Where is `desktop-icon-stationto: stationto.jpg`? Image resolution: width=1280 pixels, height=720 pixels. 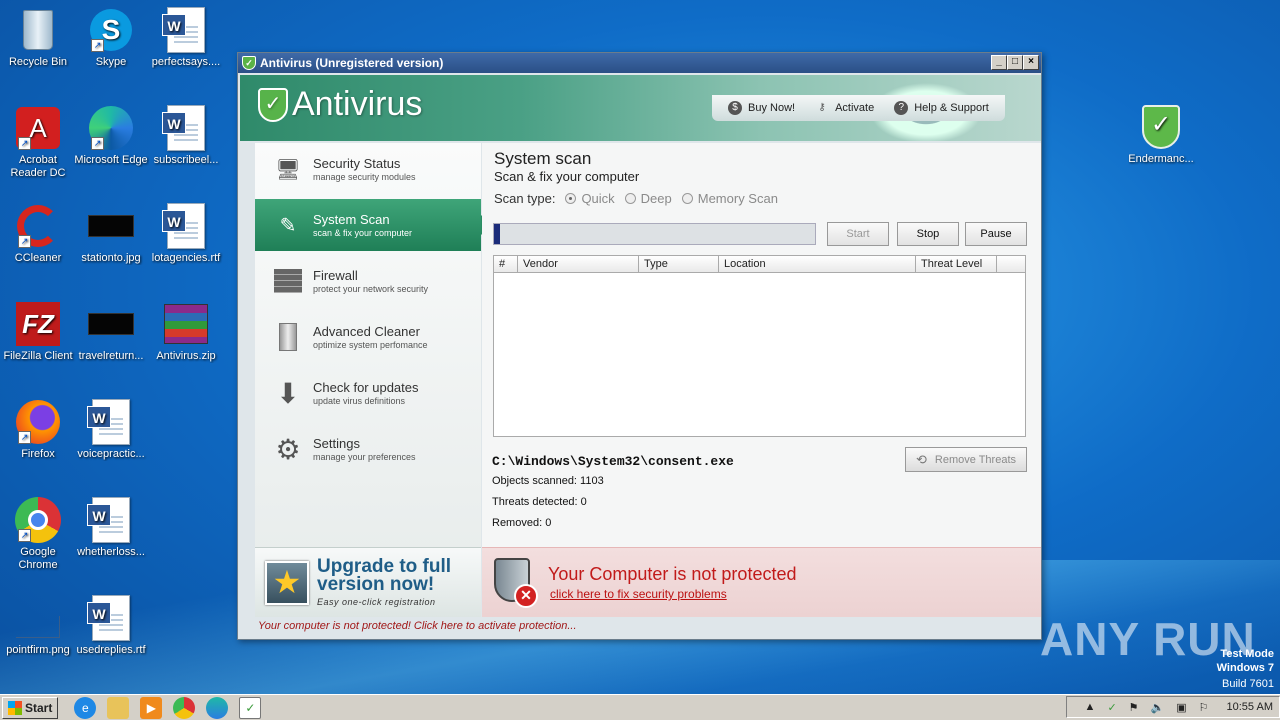 desktop-icon-stationto: stationto.jpg is located at coordinates (111, 233).